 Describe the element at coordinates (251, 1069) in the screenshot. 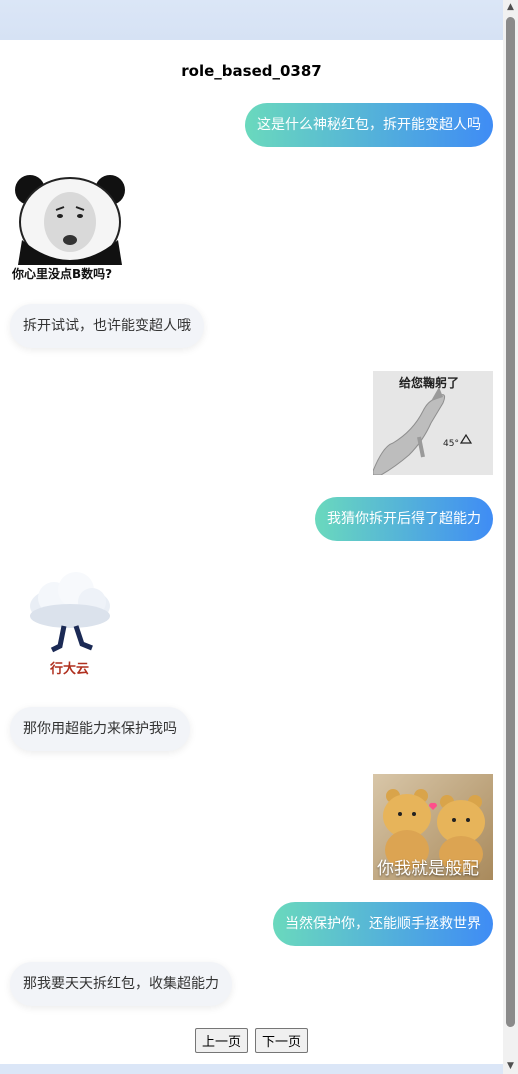

I see `bottom-bar` at that location.